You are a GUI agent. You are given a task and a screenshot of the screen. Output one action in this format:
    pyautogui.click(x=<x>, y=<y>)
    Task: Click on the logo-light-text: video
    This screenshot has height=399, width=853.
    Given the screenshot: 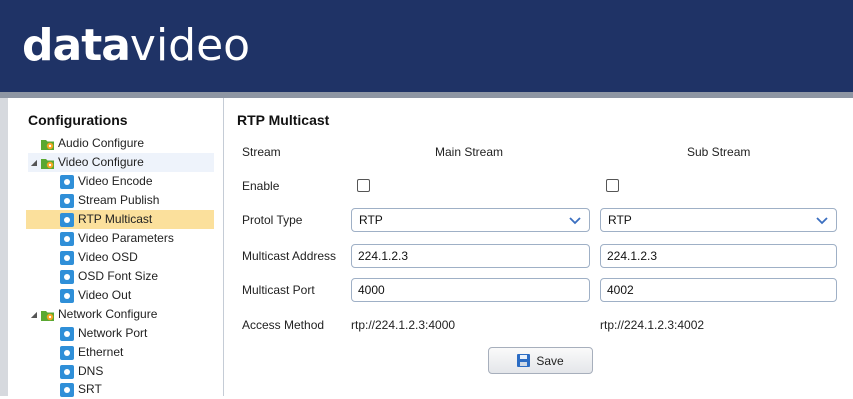 What is the action you would take?
    pyautogui.click(x=190, y=45)
    